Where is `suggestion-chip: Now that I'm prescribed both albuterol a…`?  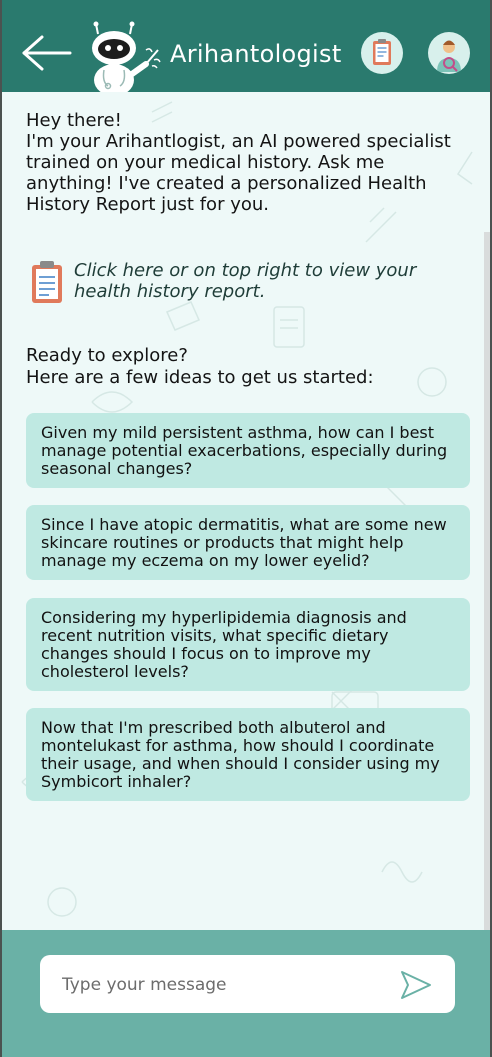 suggestion-chip: Now that I'm prescribed both albuterol a… is located at coordinates (248, 754).